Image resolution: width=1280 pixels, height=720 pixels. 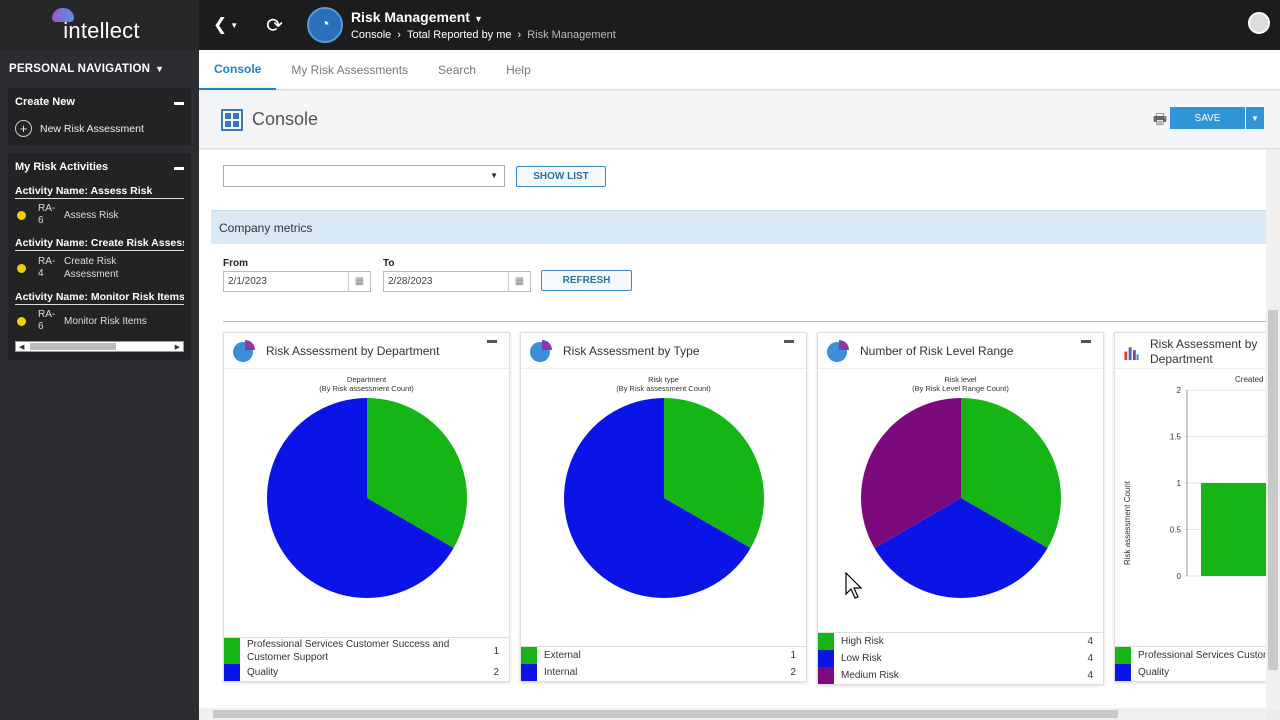 I want to click on print-icon: 🖶, so click(x=1160, y=121).